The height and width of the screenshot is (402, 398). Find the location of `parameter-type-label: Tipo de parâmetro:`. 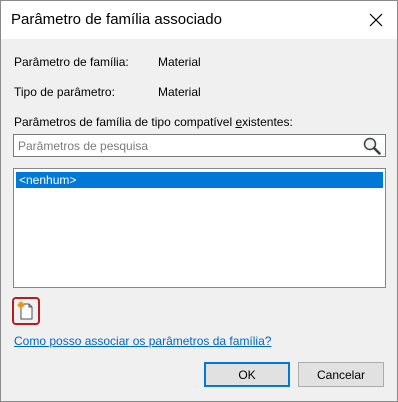

parameter-type-label: Tipo de parâmetro: is located at coordinates (64, 92).